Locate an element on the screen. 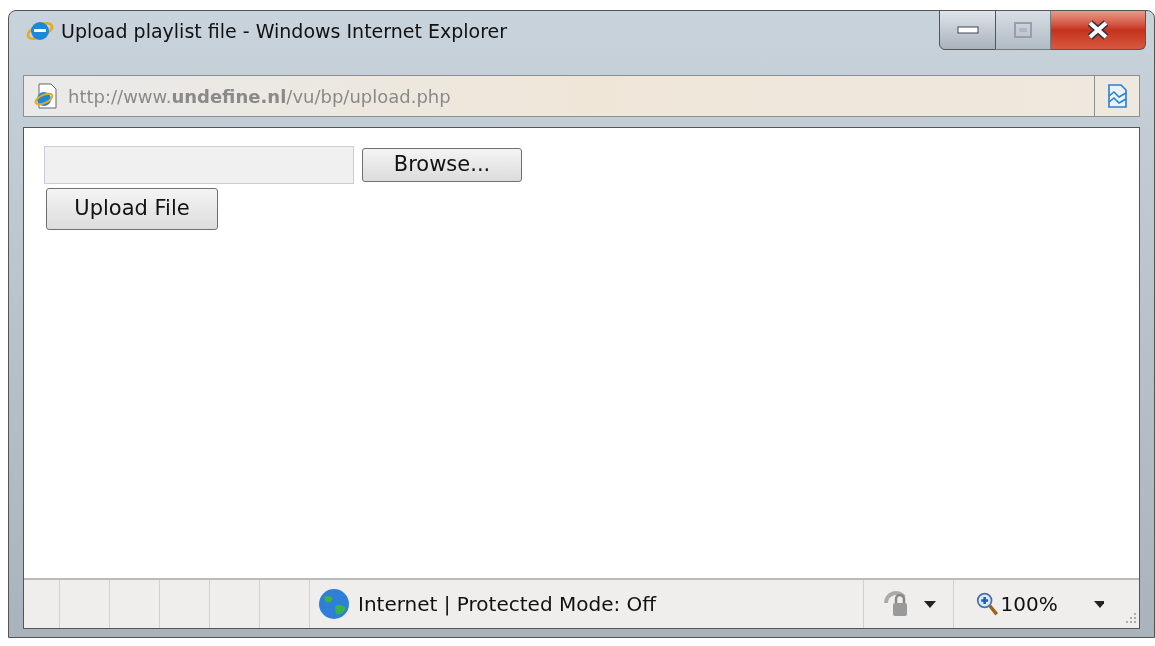 The height and width of the screenshot is (646, 1155). resize-grip-icon is located at coordinates (1131, 618).